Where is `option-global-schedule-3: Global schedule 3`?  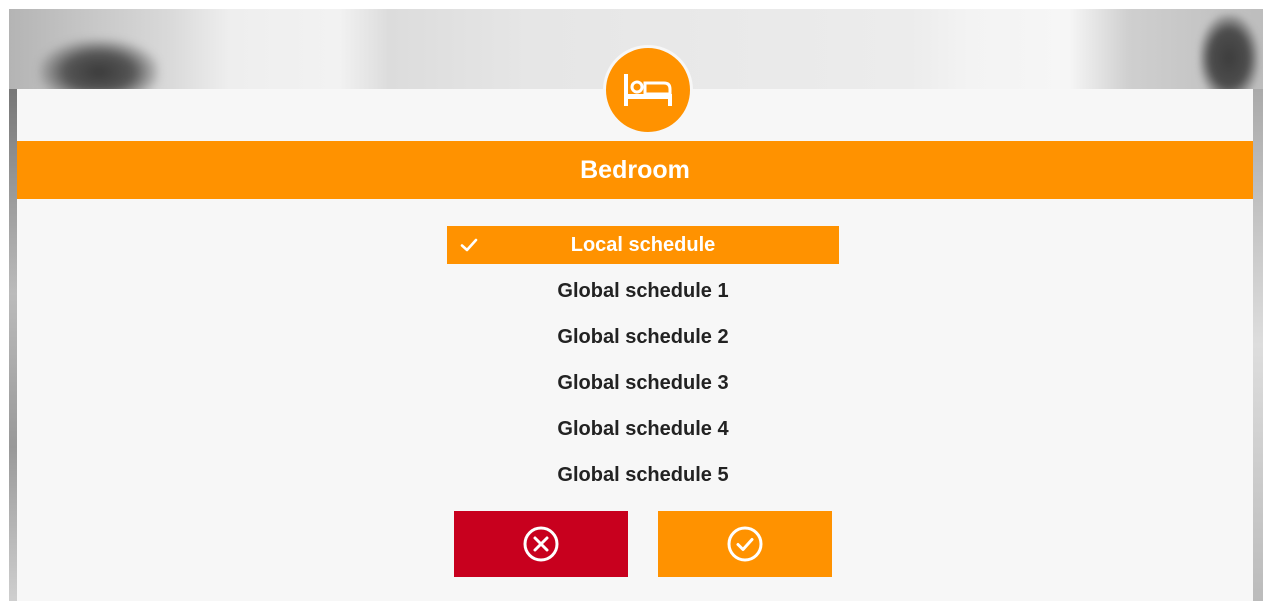 option-global-schedule-3: Global schedule 3 is located at coordinates (643, 383).